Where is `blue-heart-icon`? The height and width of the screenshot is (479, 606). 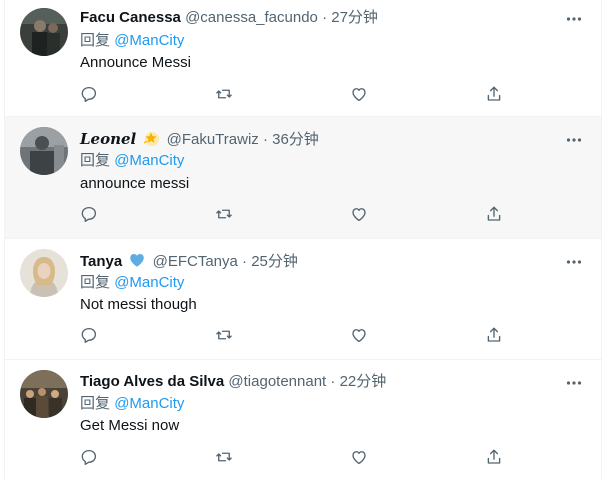
blue-heart-icon is located at coordinates (137, 263).